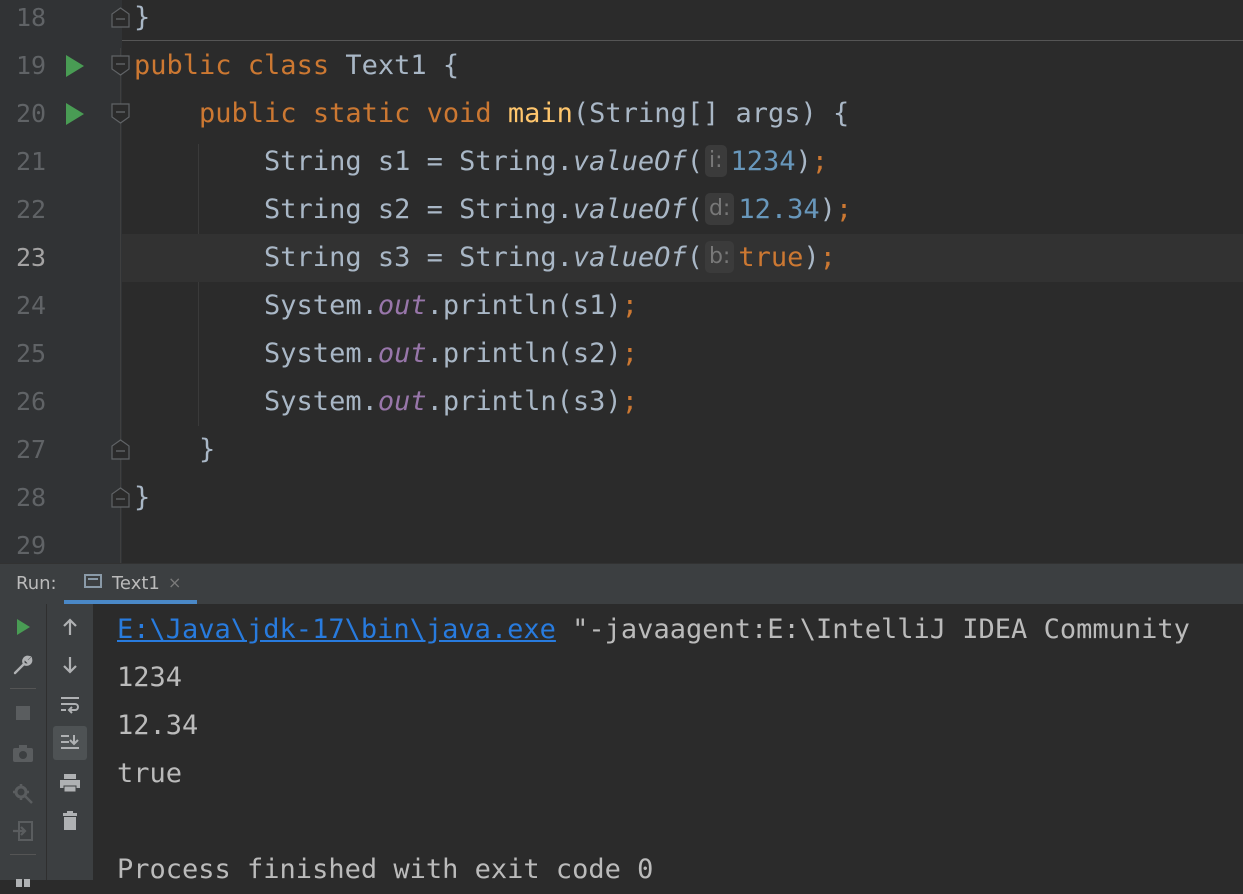  Describe the element at coordinates (136, 583) in the screenshot. I see `run-tab-label: Text1` at that location.